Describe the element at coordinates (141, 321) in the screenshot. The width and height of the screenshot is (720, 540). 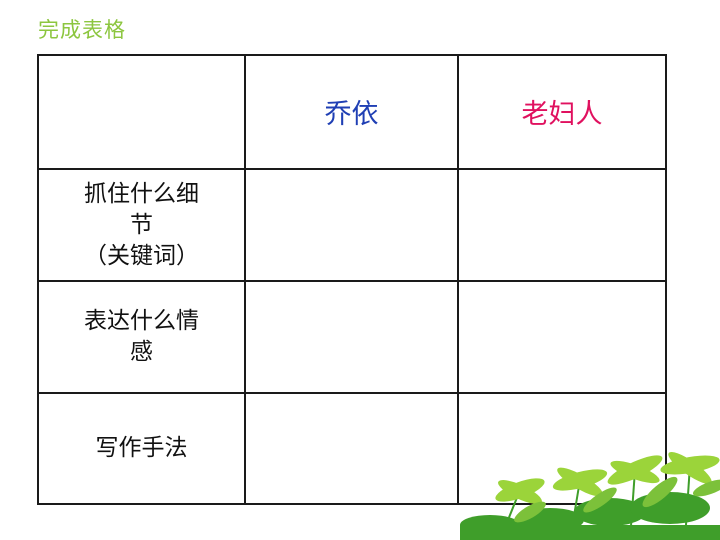
I see `row-header-emotion-line1: 表达什么情` at that location.